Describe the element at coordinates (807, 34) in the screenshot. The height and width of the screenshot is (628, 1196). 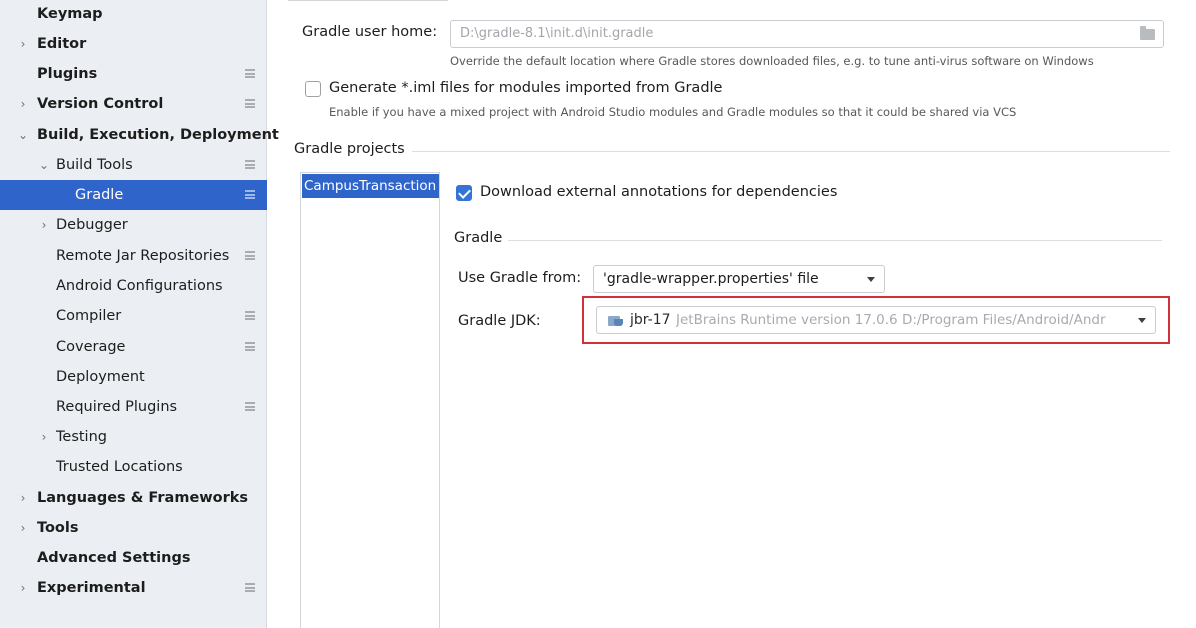
I see `gradle-user-home-field: D:\gradle-8.1\init.d\init.gradle` at that location.